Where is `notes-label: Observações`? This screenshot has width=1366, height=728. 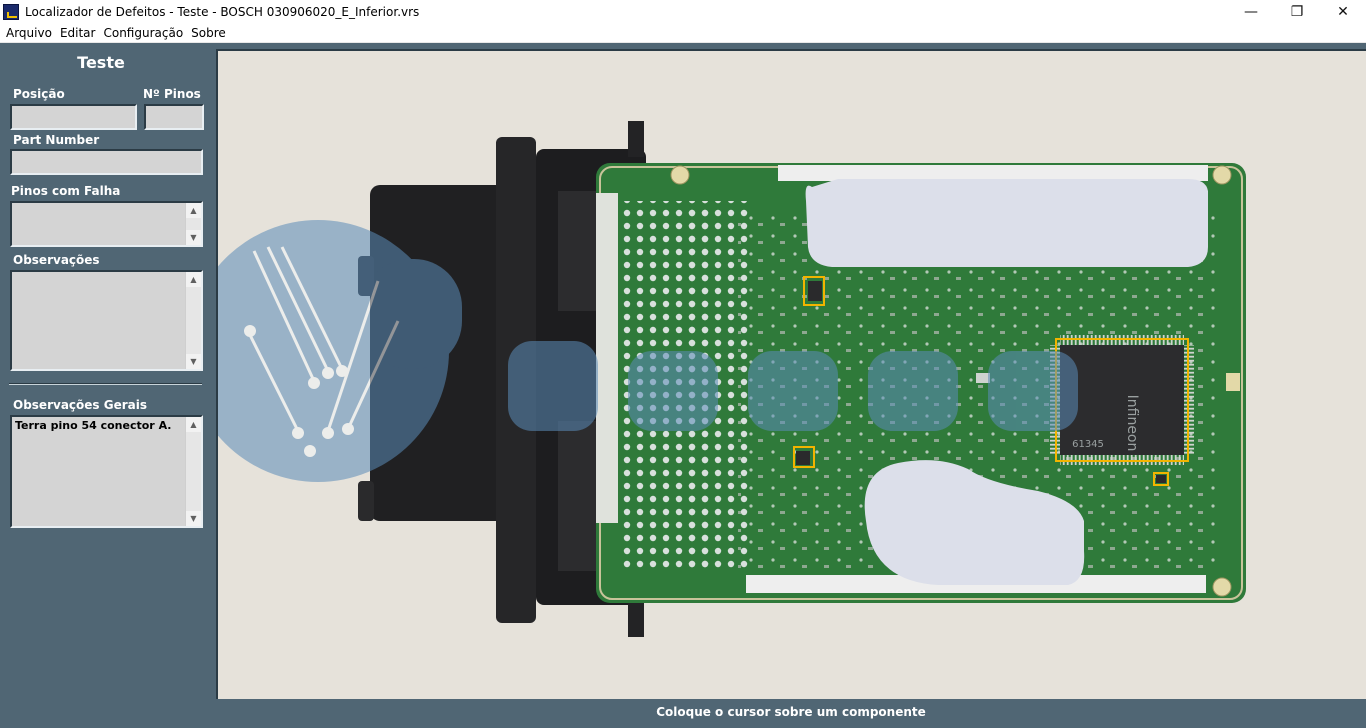 notes-label: Observações is located at coordinates (56, 260).